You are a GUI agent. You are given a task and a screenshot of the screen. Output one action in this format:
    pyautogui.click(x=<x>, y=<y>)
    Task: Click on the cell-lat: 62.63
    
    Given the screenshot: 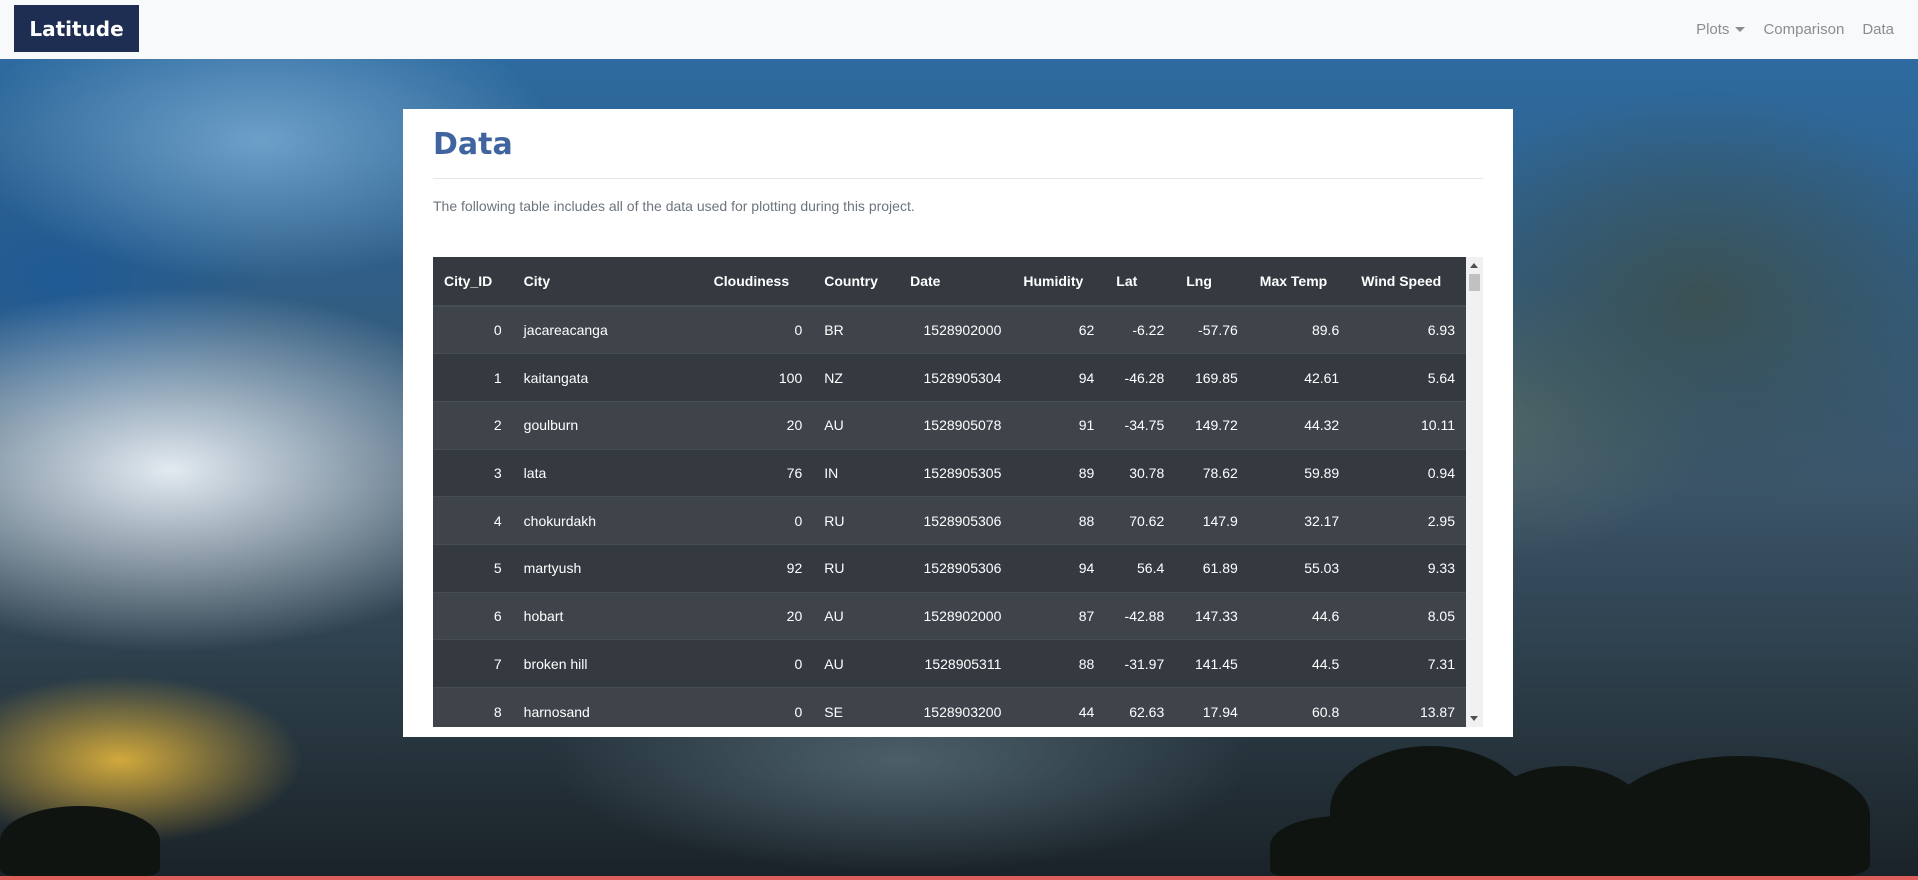 What is the action you would take?
    pyautogui.click(x=1140, y=707)
    